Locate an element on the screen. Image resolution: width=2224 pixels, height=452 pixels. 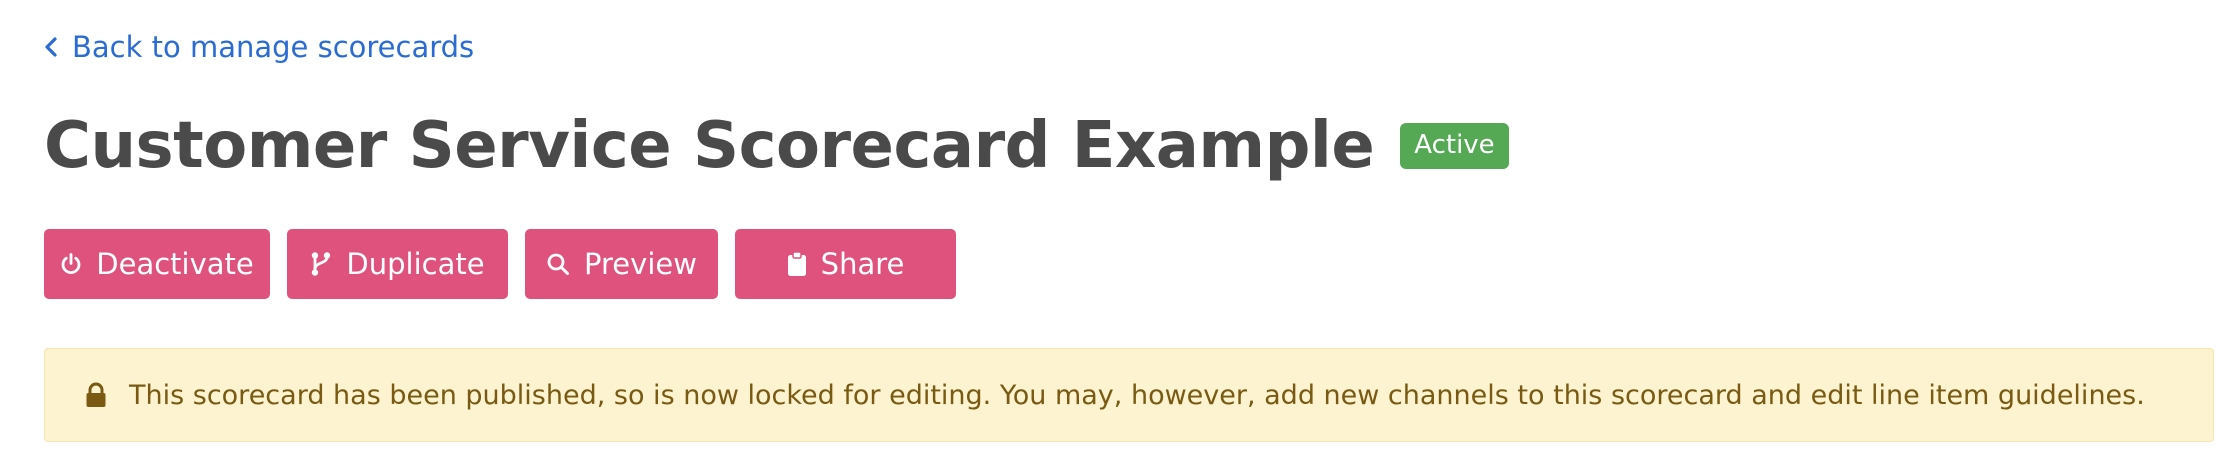
page-title: Customer Service Scorecard Example is located at coordinates (709, 146).